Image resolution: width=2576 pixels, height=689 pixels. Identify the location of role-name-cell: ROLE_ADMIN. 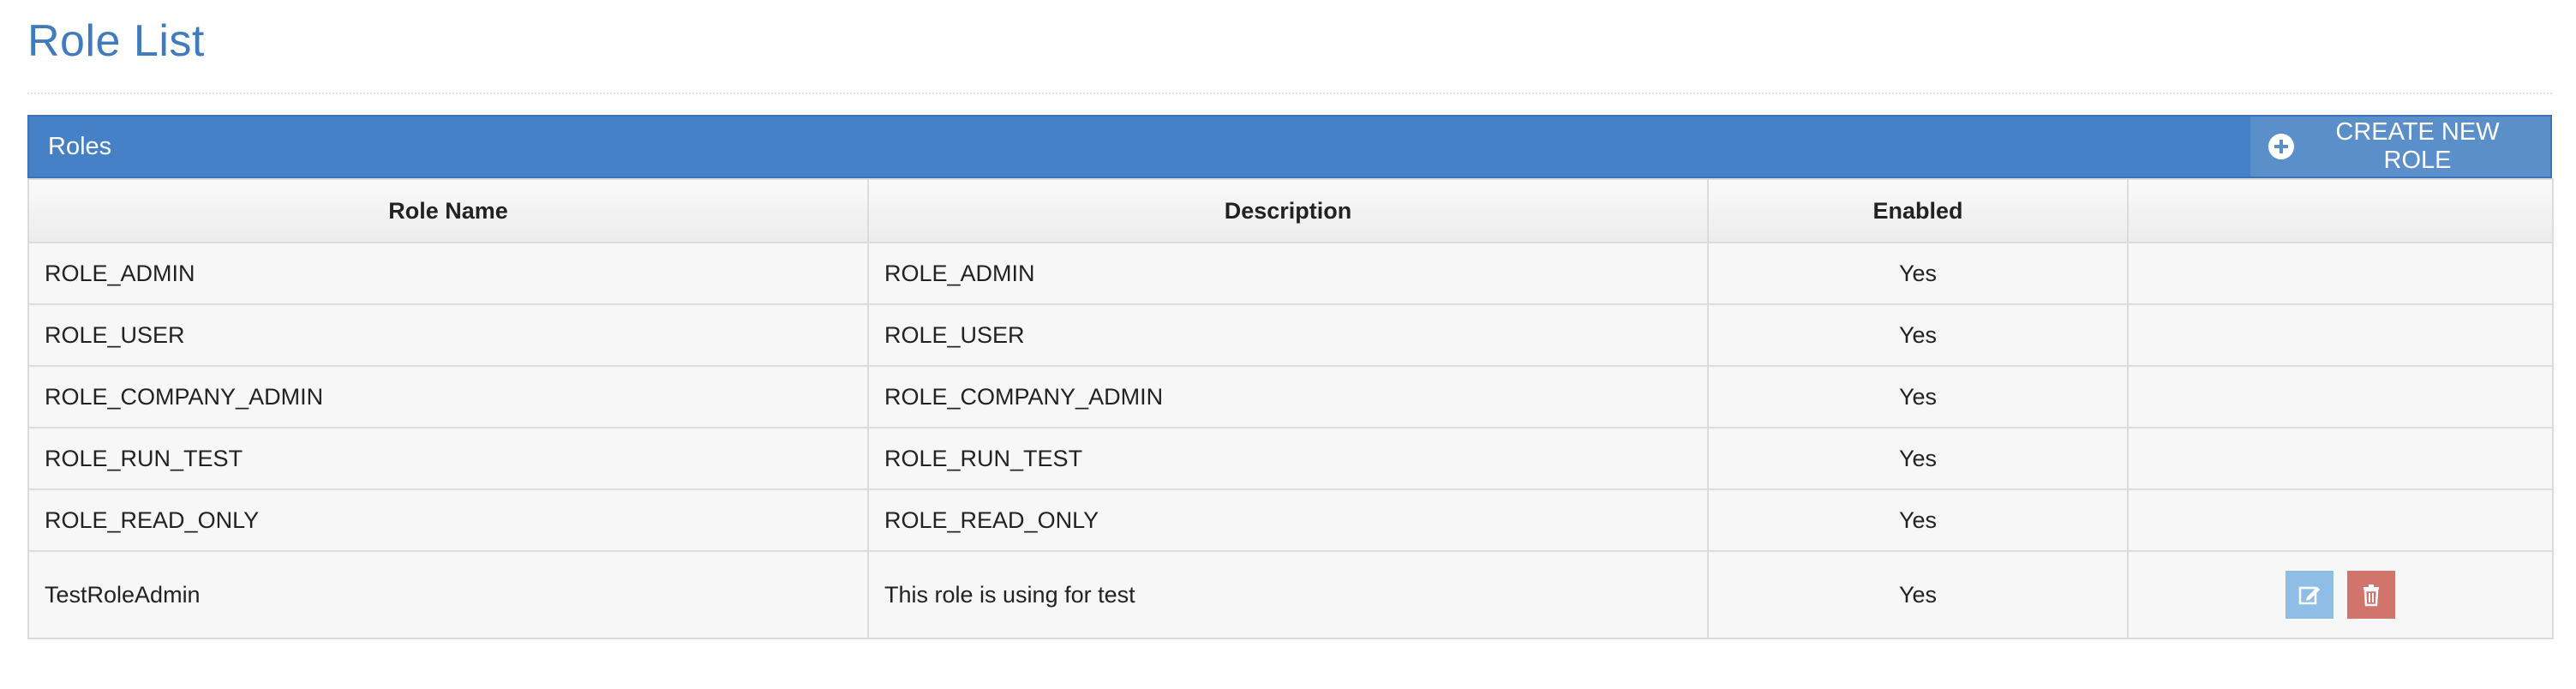
(448, 273).